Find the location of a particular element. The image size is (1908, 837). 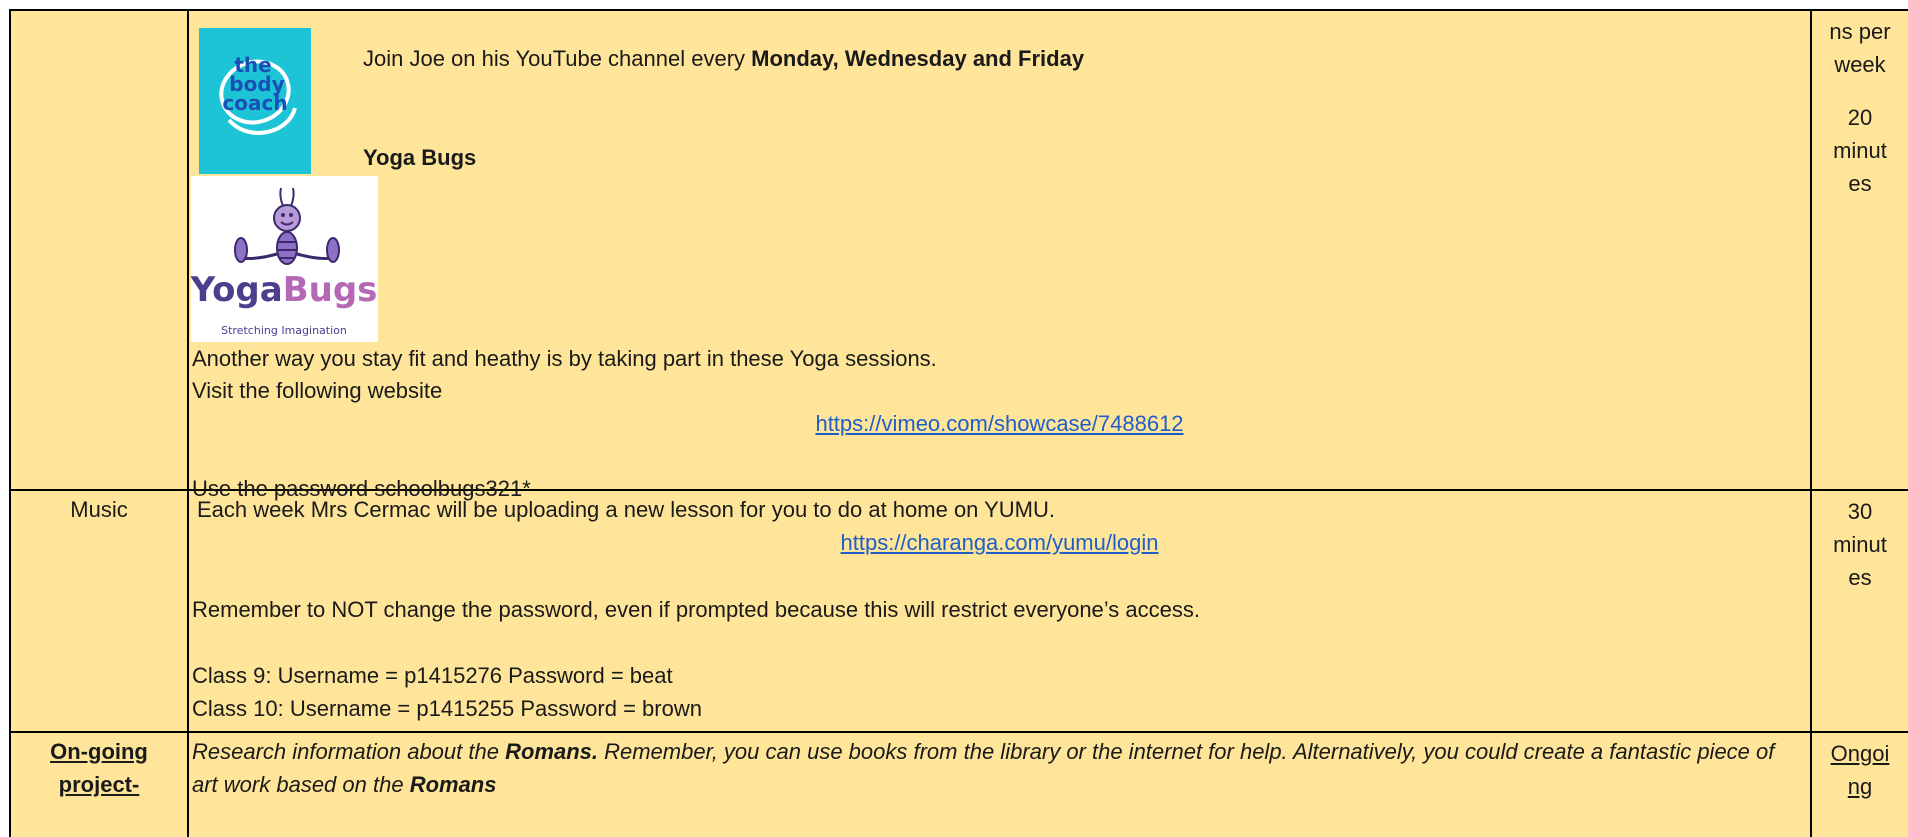

subject-cell-music: Music is located at coordinates (99, 611).